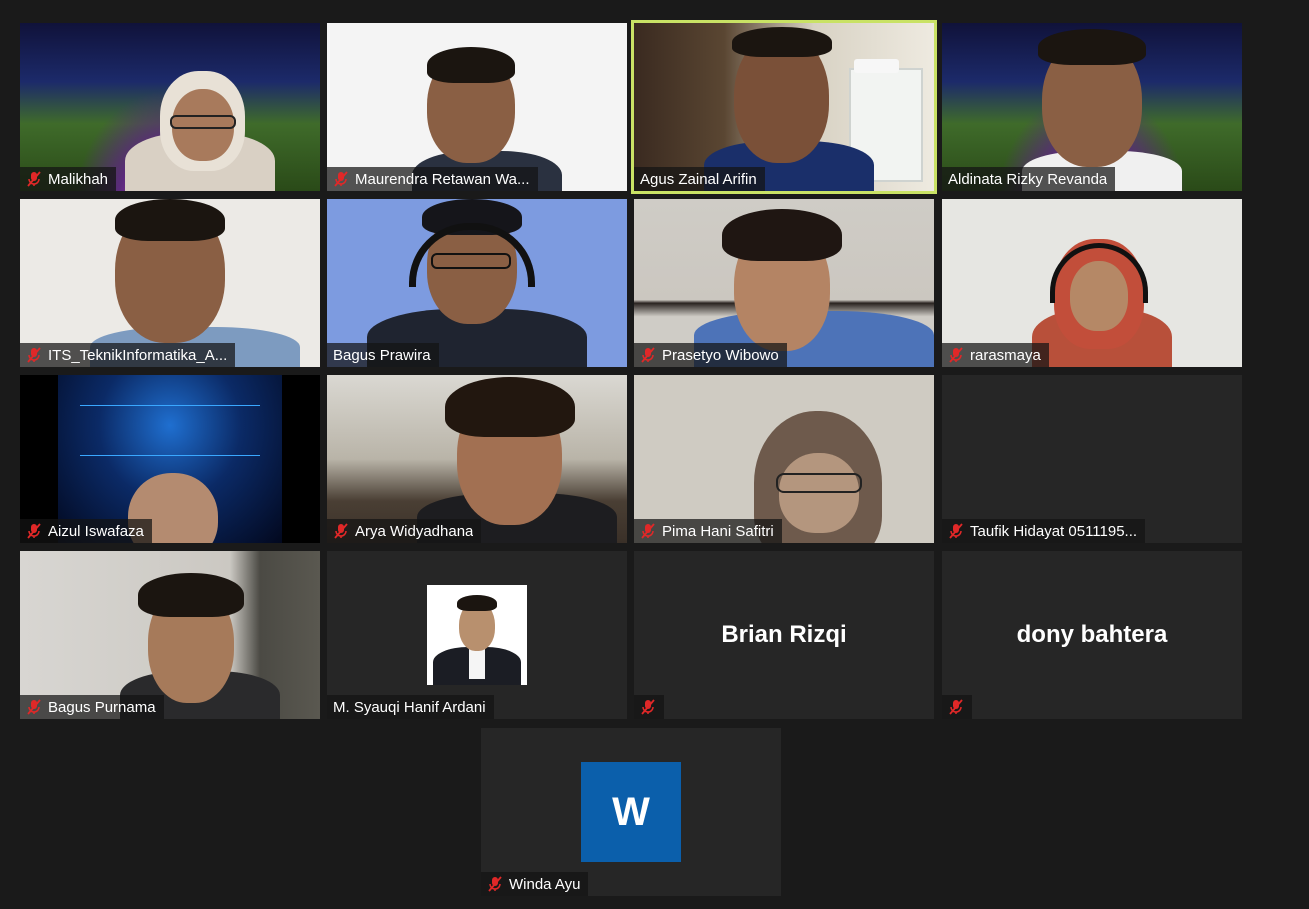 This screenshot has width=1309, height=909. Describe the element at coordinates (96, 531) in the screenshot. I see `participant-name: Aizul Iswafaza` at that location.